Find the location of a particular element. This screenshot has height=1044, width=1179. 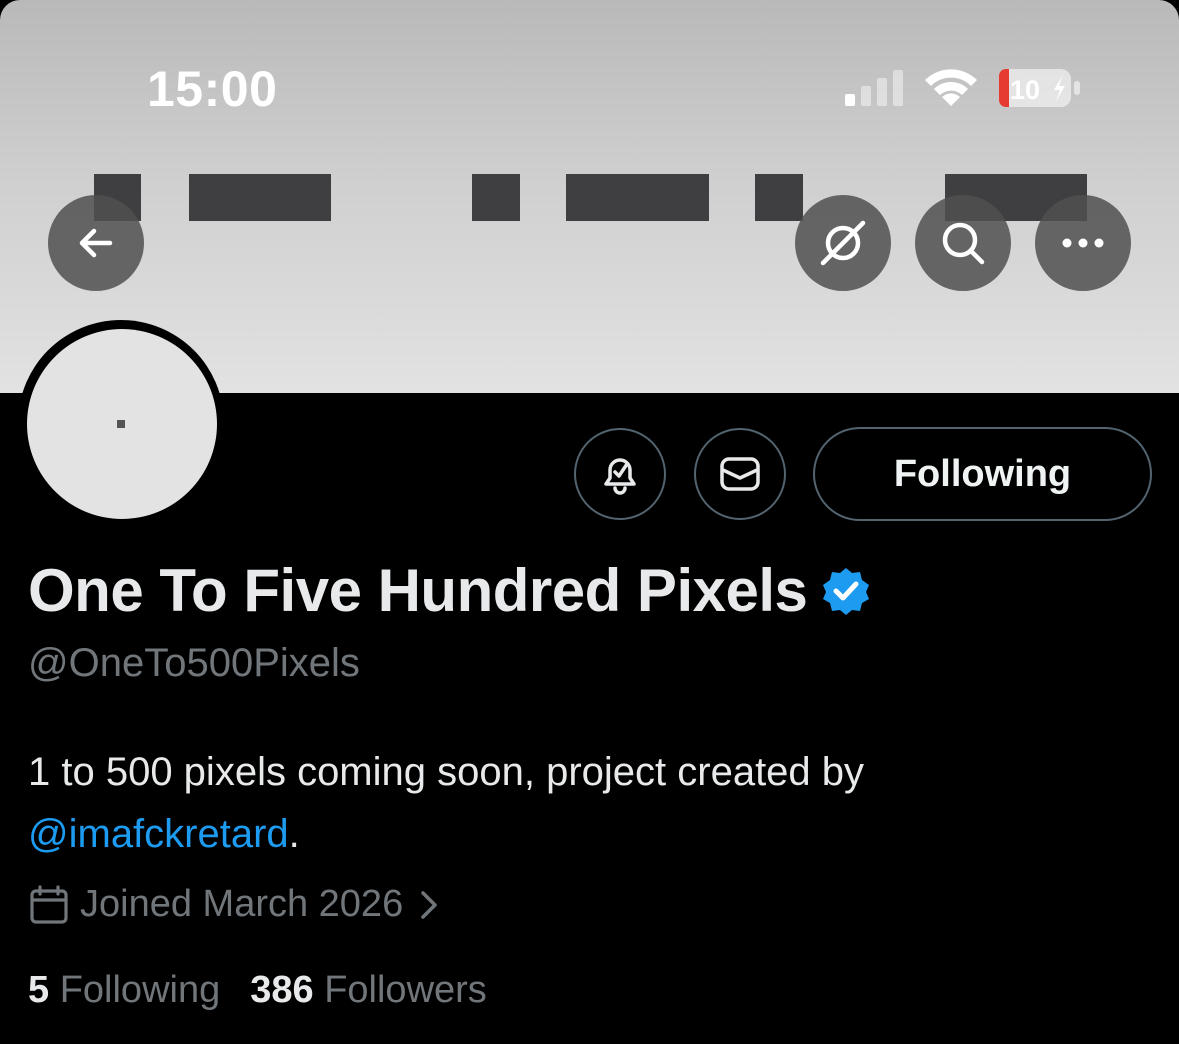

verified-badge-icon is located at coordinates (846, 591).